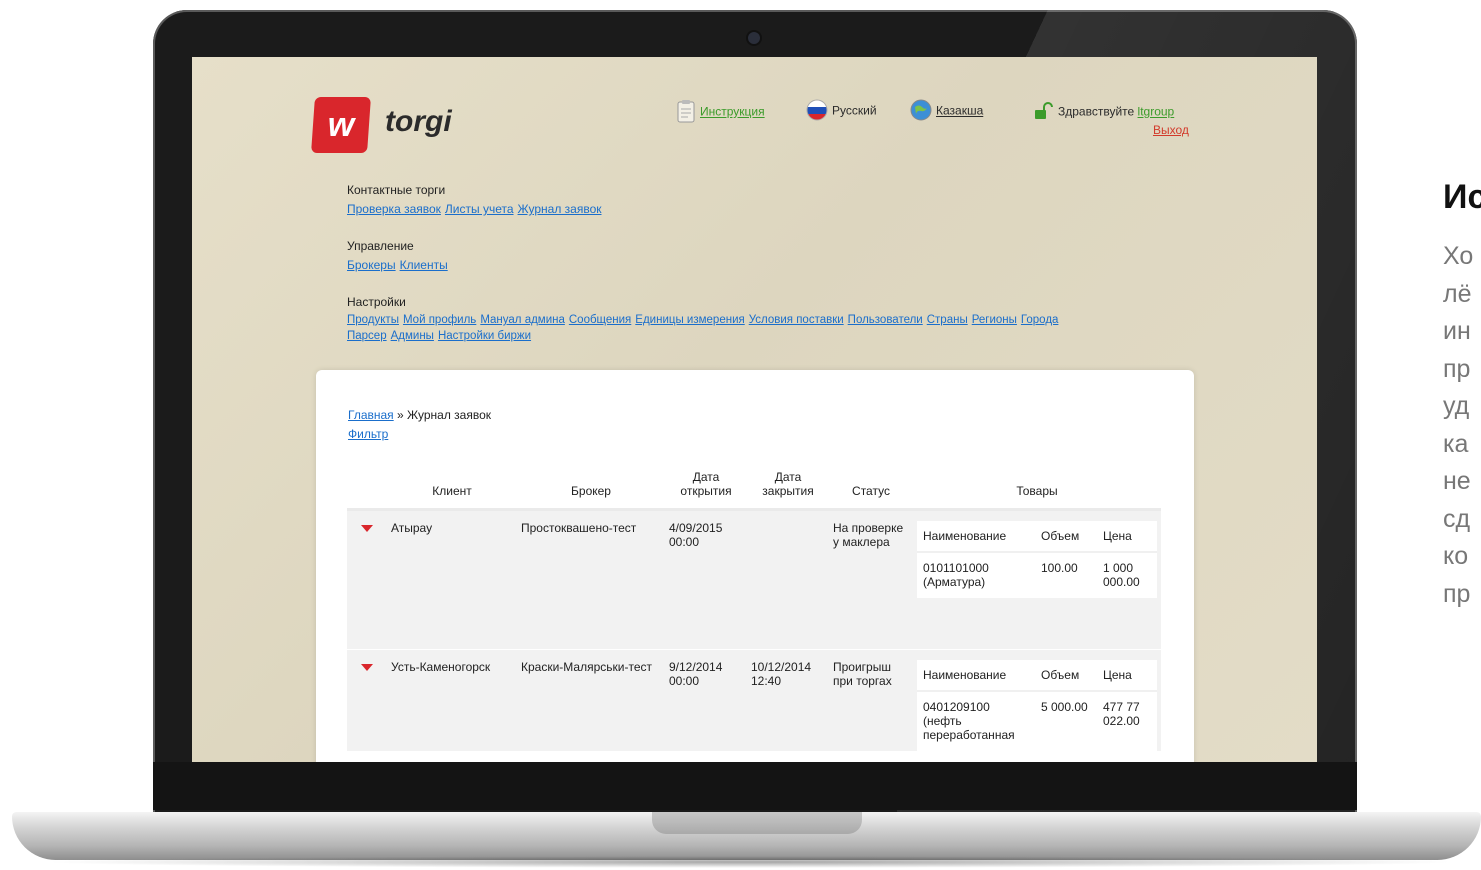  Describe the element at coordinates (376, 302) in the screenshot. I see `menu-section-title: Настройки` at that location.